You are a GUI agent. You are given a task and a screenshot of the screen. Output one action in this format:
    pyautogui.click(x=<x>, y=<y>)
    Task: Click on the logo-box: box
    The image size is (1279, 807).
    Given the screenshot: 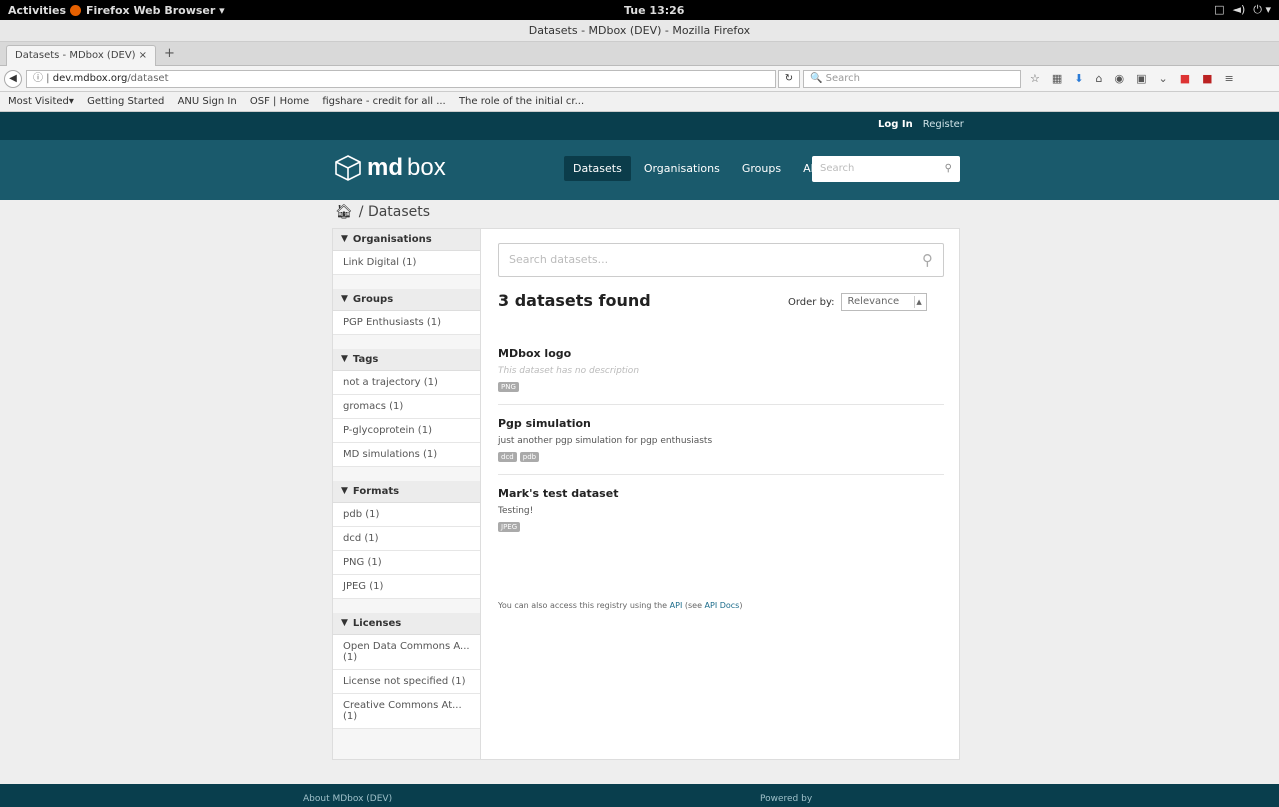 What is the action you would take?
    pyautogui.click(x=426, y=167)
    